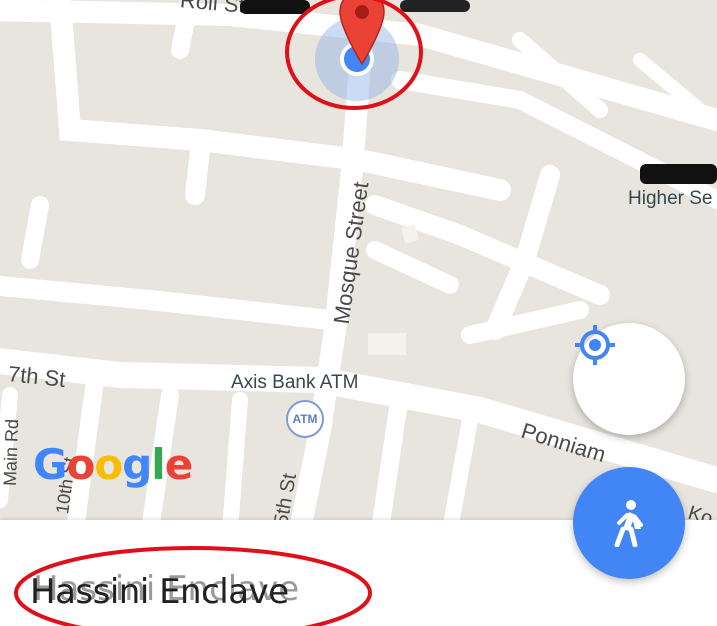 The height and width of the screenshot is (626, 717). What do you see at coordinates (670, 199) in the screenshot?
I see `poi-label-higher-sec: Higher Se` at bounding box center [670, 199].